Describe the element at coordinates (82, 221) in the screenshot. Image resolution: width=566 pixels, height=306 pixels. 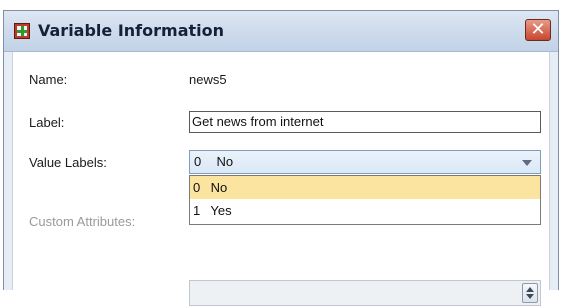
I see `custom-attributes-label: Custom Attributes:` at that location.